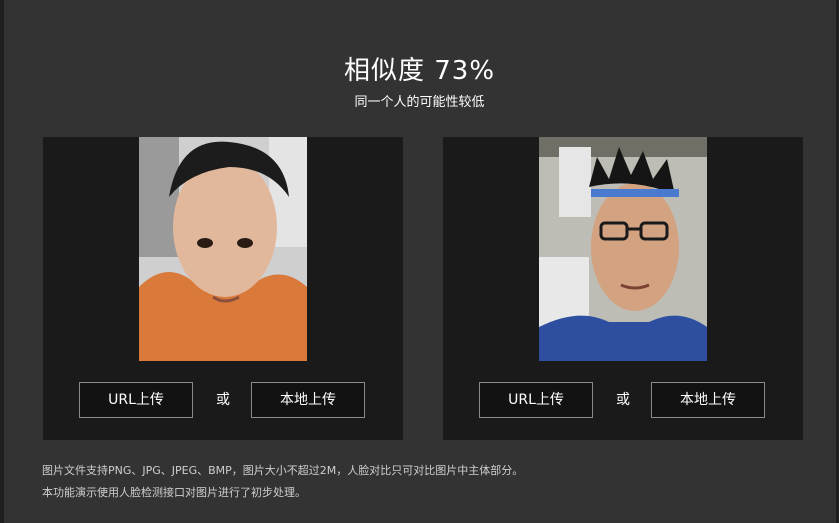 The width and height of the screenshot is (839, 523). Describe the element at coordinates (419, 71) in the screenshot. I see `similarity-title: 相似度 73%` at that location.